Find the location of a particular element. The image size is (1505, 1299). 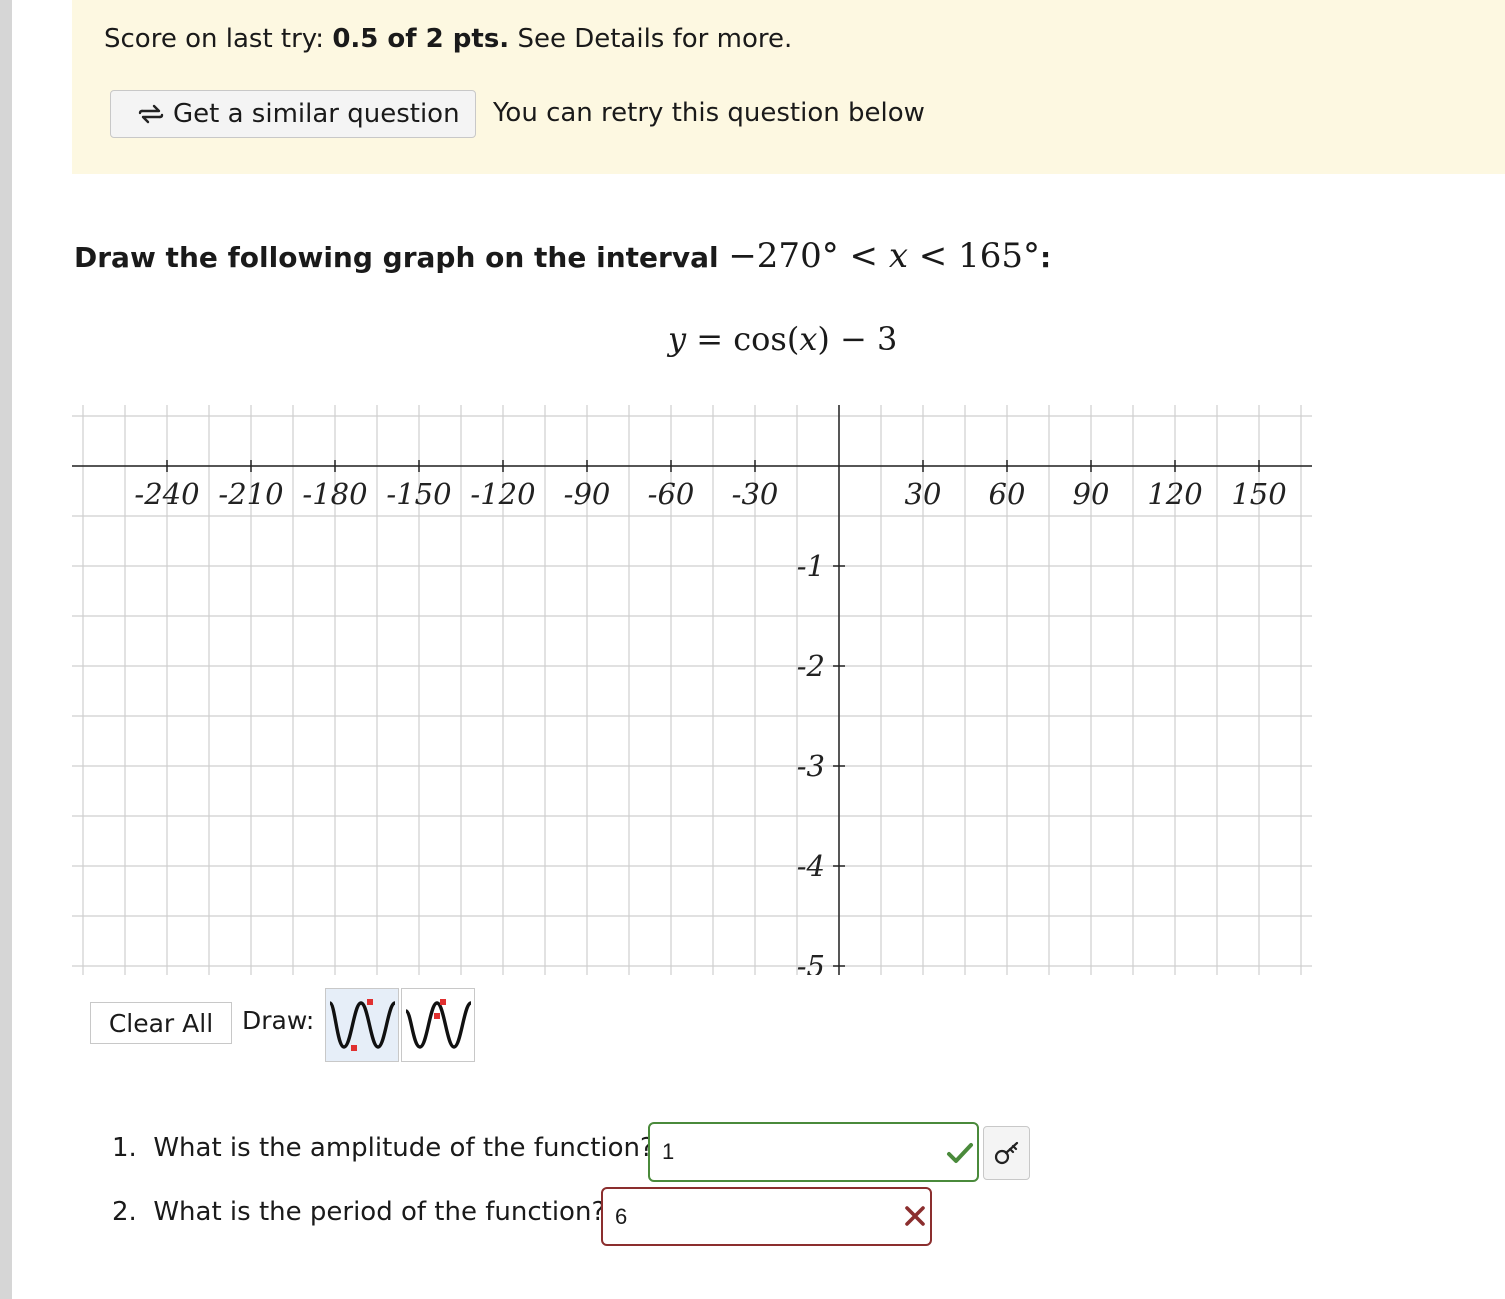

x-tick-label: 60 is located at coordinates (1007, 494).